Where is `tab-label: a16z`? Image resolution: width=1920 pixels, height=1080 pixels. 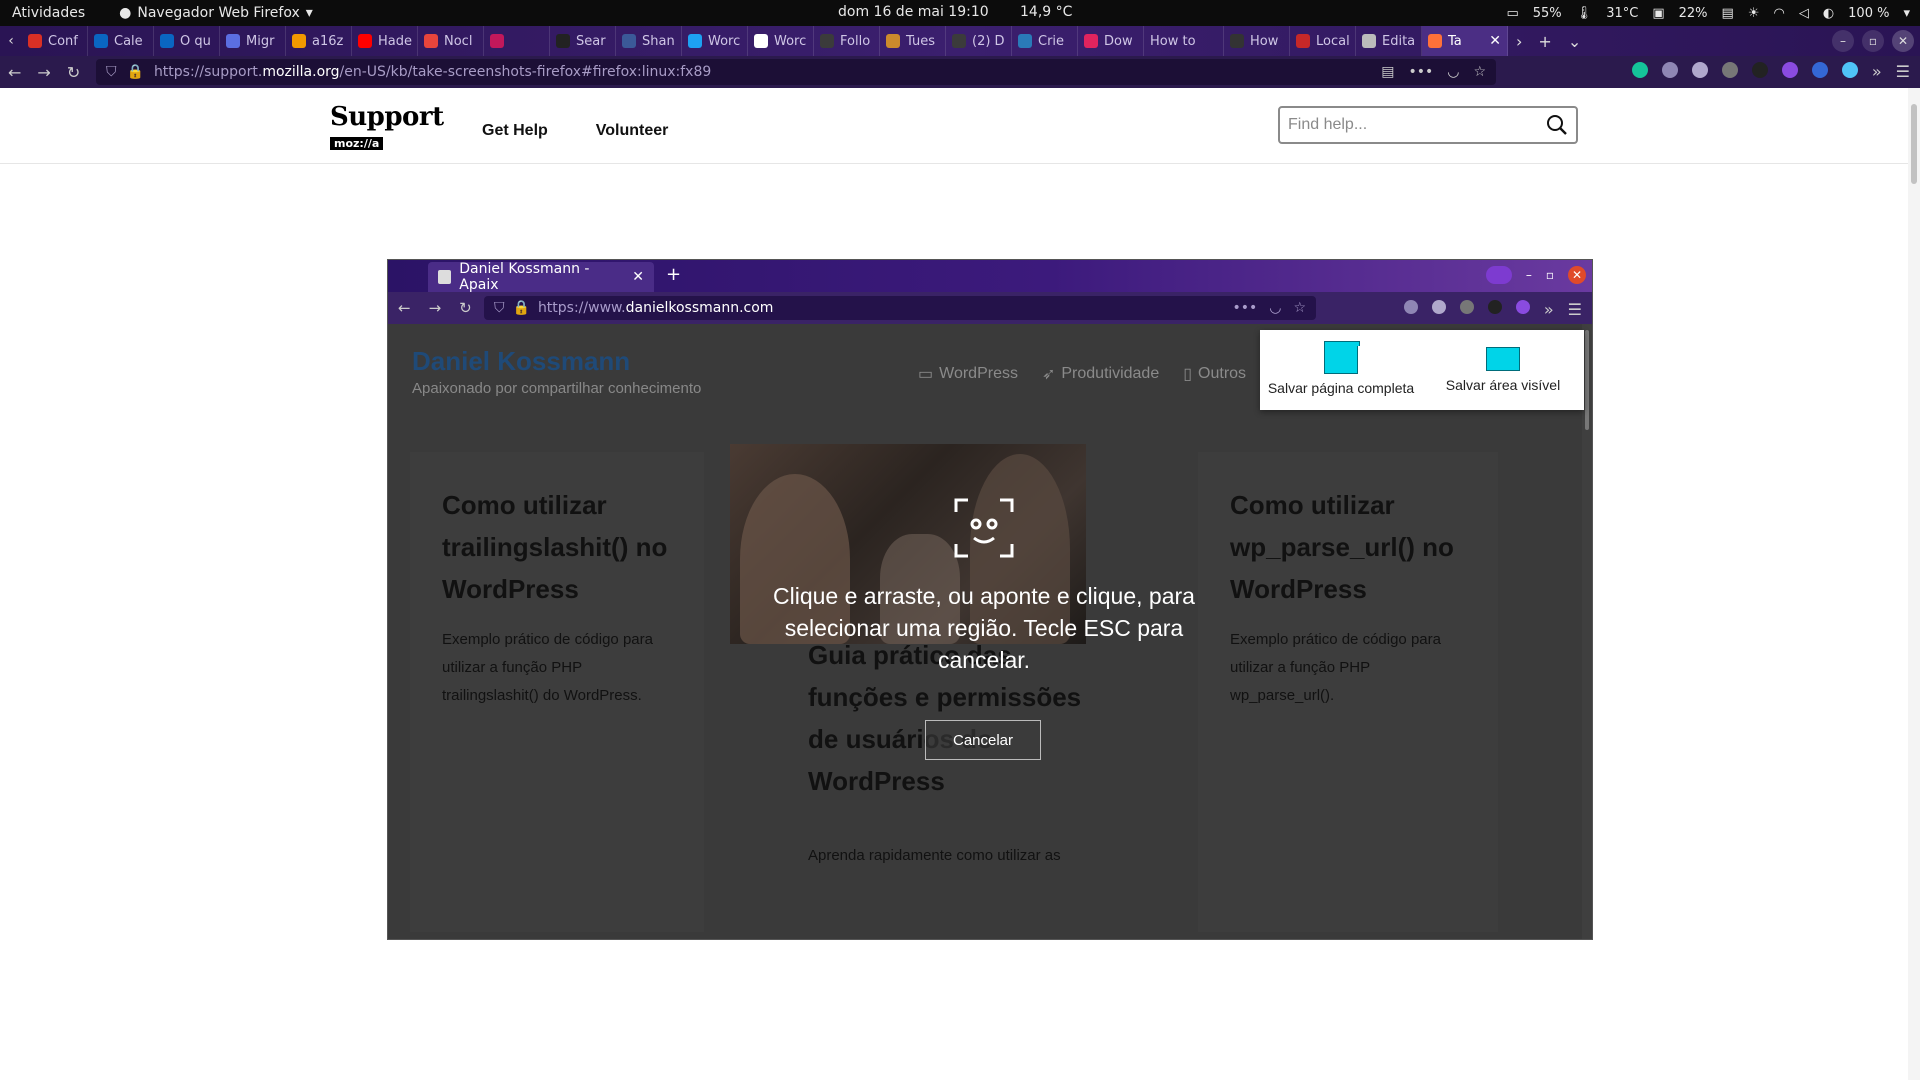
tab-label: a16z is located at coordinates (328, 41).